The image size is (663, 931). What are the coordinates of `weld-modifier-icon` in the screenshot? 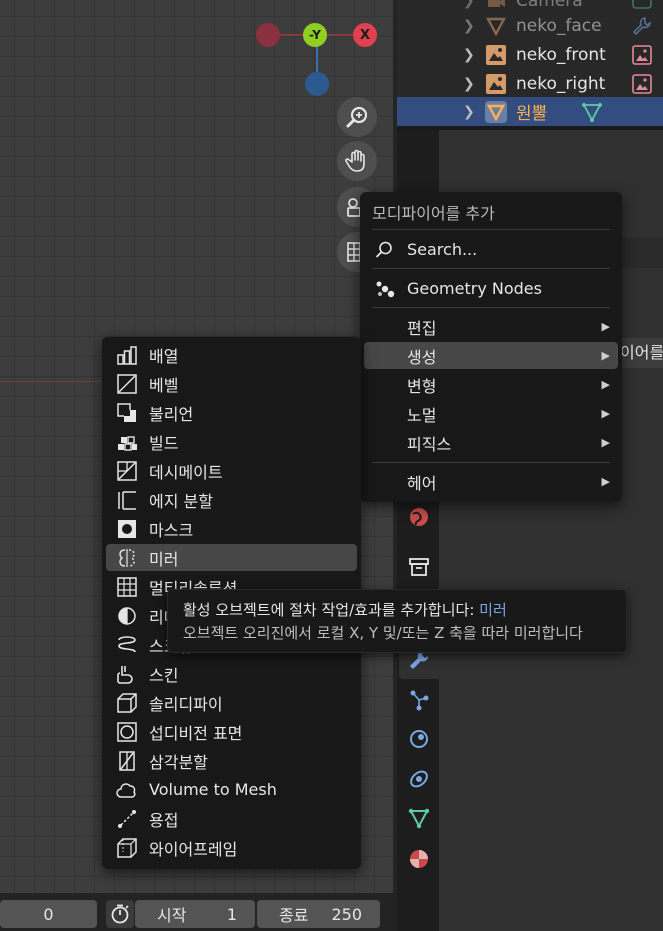 It's located at (127, 818).